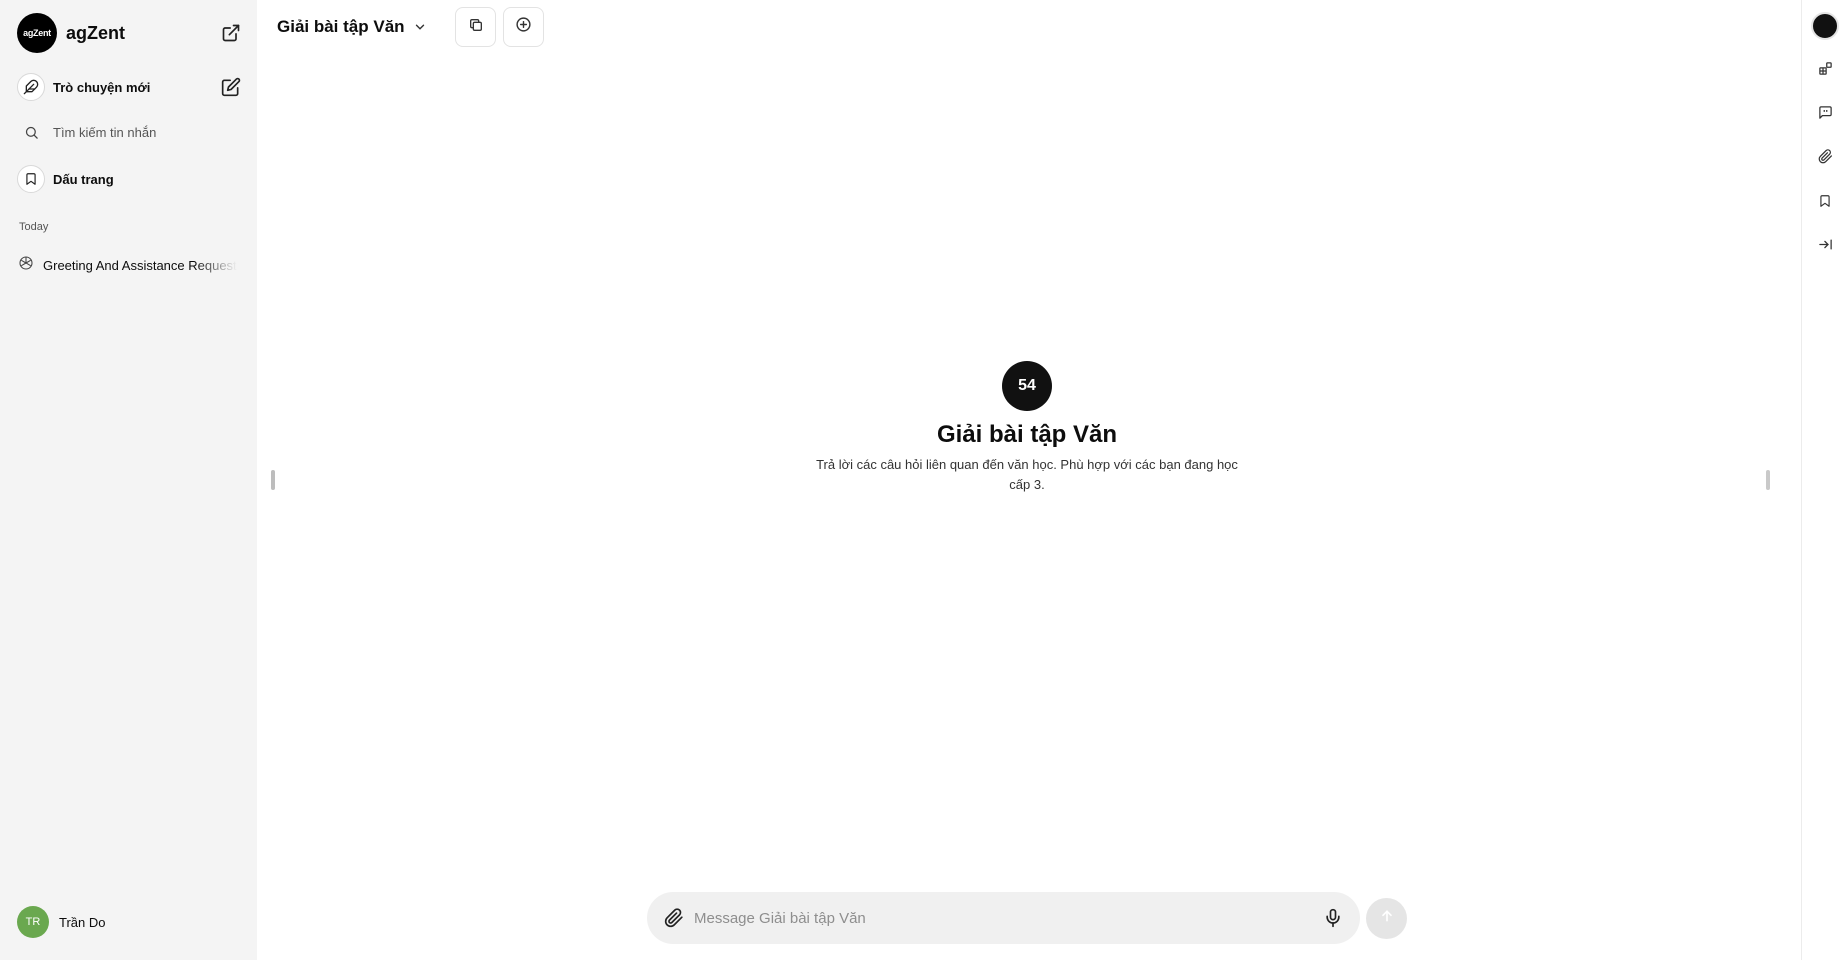 The image size is (1847, 960). I want to click on feather-icon, so click(31, 87).